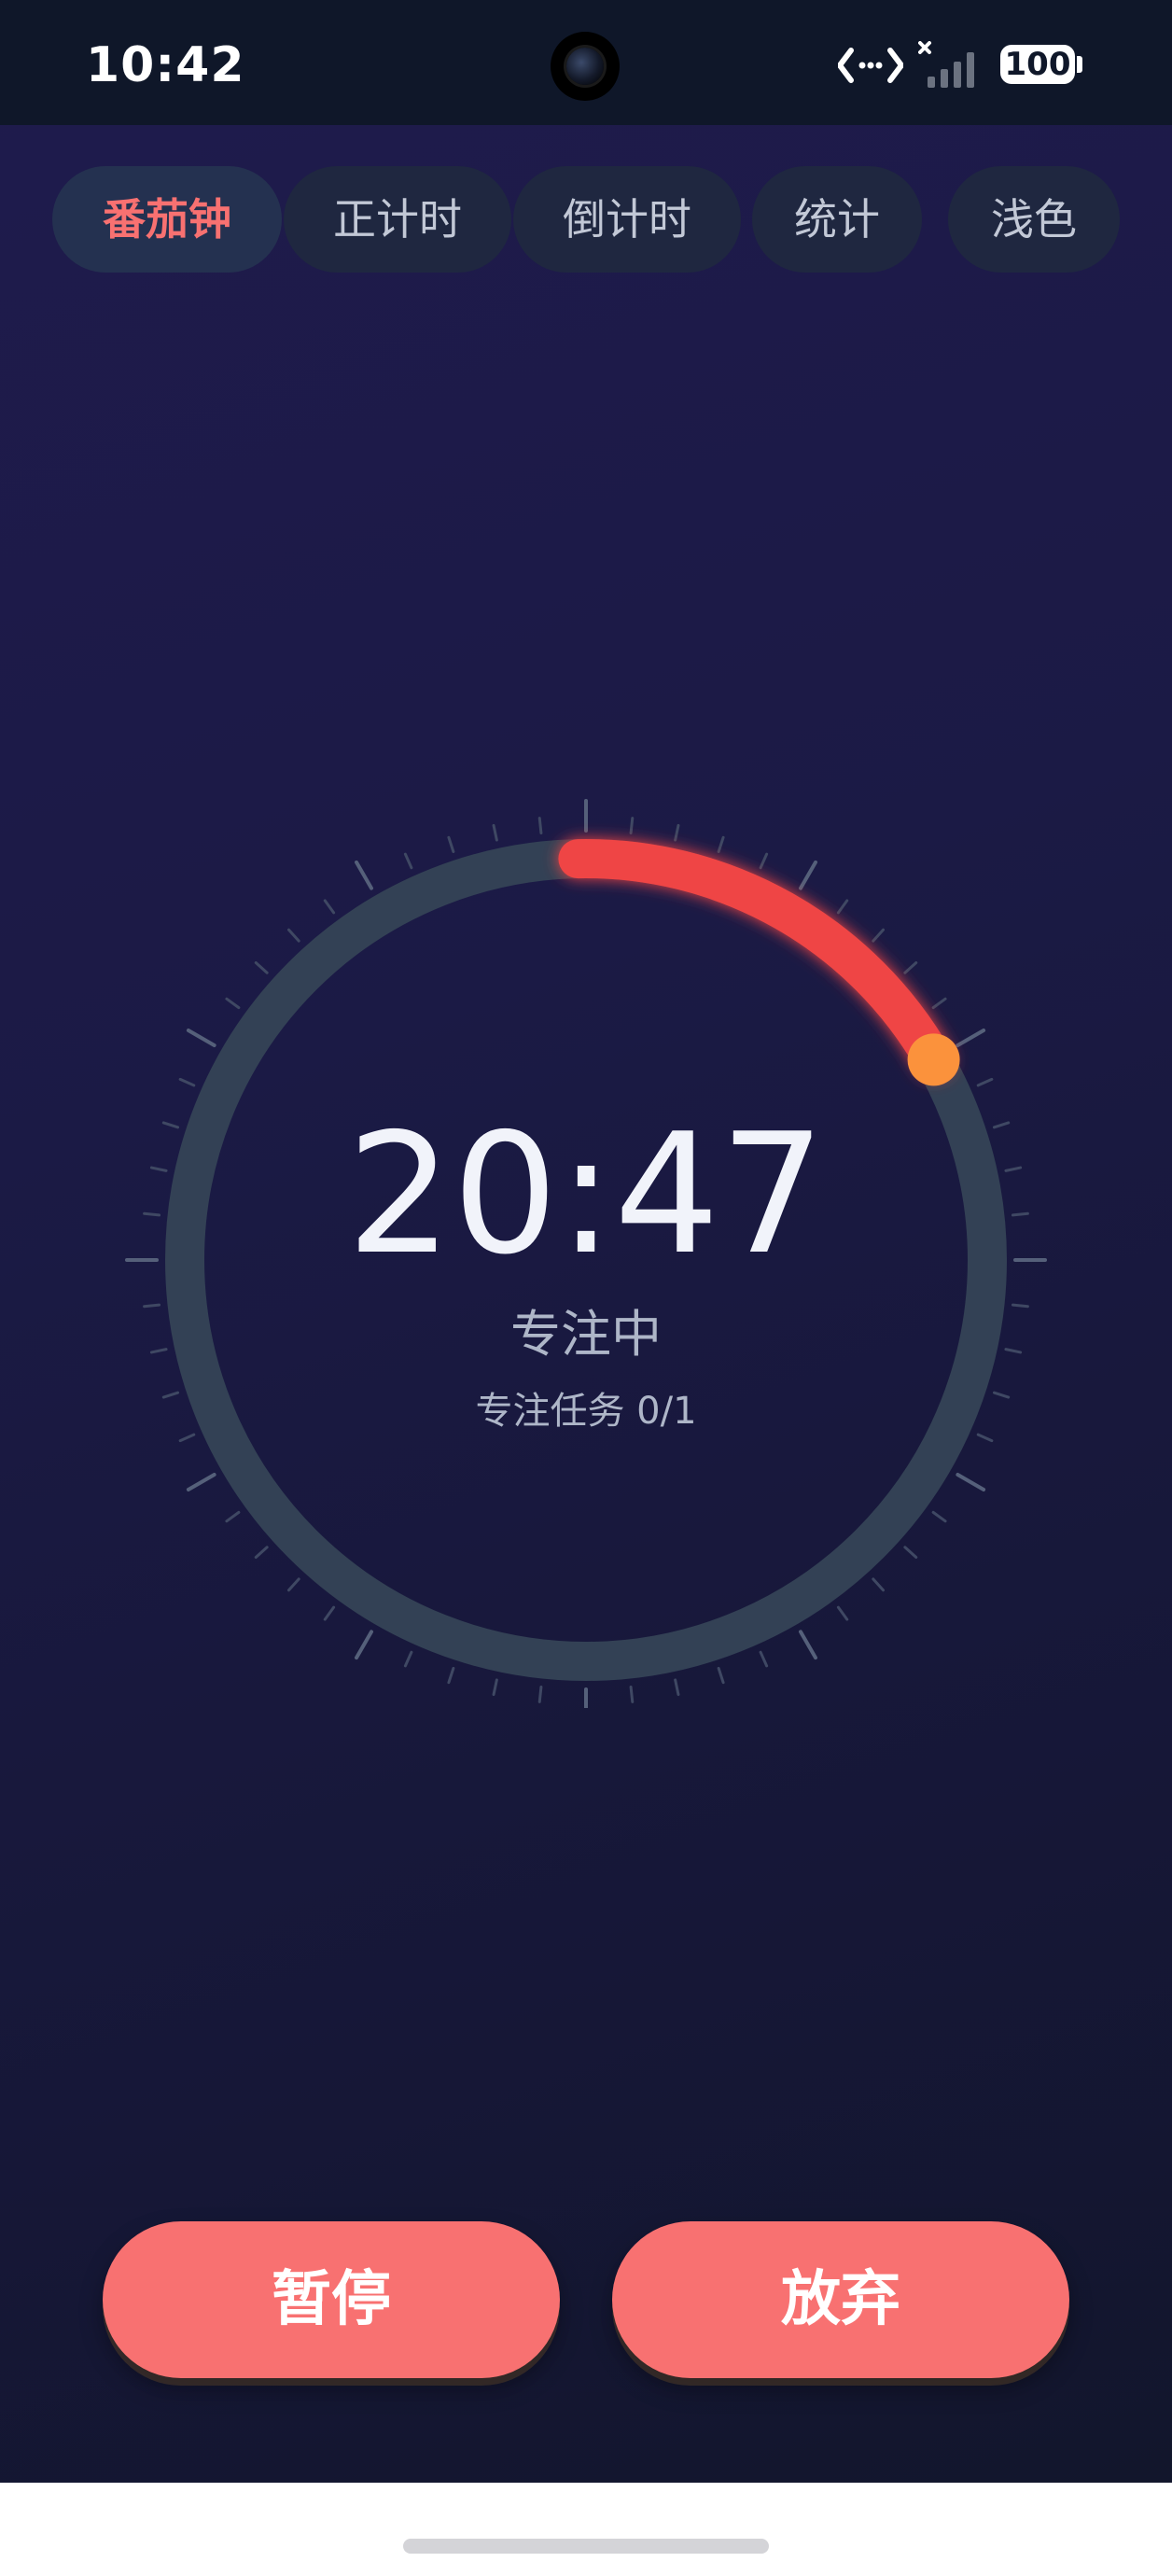 The height and width of the screenshot is (2576, 1172). Describe the element at coordinates (756, 959) in the screenshot. I see `progress-arc` at that location.